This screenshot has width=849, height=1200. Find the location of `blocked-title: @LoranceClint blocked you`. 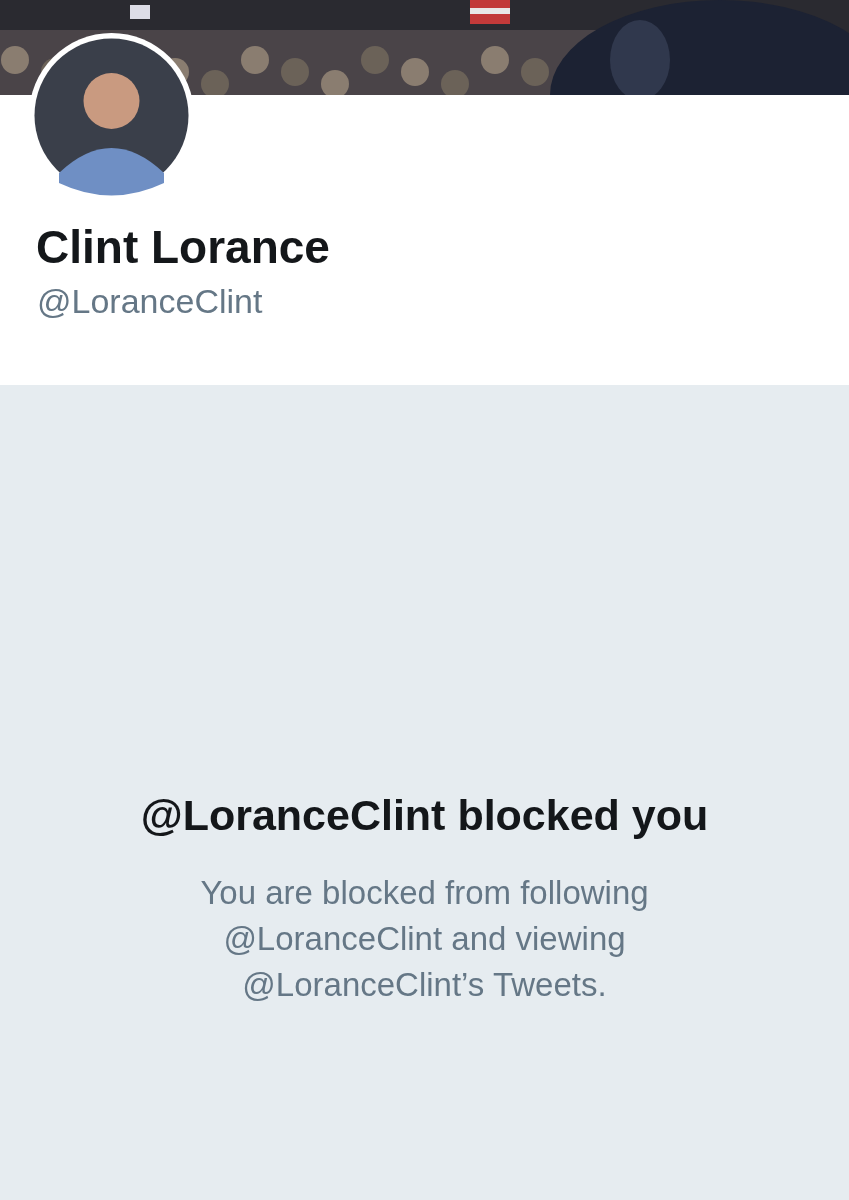

blocked-title: @LoranceClint blocked you is located at coordinates (424, 815).